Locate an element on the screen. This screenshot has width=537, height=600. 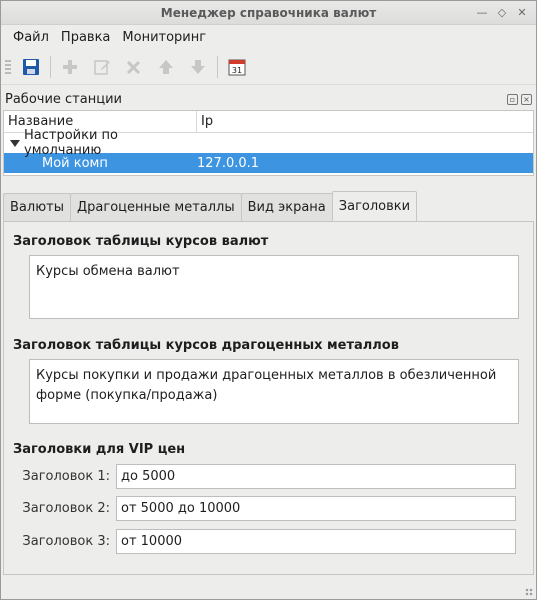
edit-button is located at coordinates (102, 67).